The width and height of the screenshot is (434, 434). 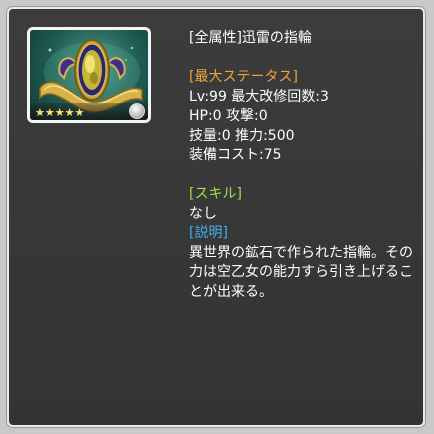 I want to click on description-header: [説明], so click(x=208, y=233).